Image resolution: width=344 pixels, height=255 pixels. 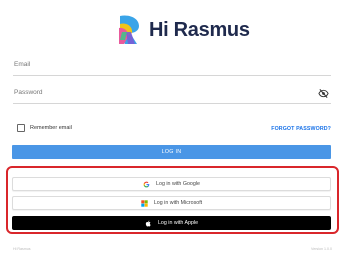 What do you see at coordinates (148, 223) in the screenshot?
I see `apple-icon` at bounding box center [148, 223].